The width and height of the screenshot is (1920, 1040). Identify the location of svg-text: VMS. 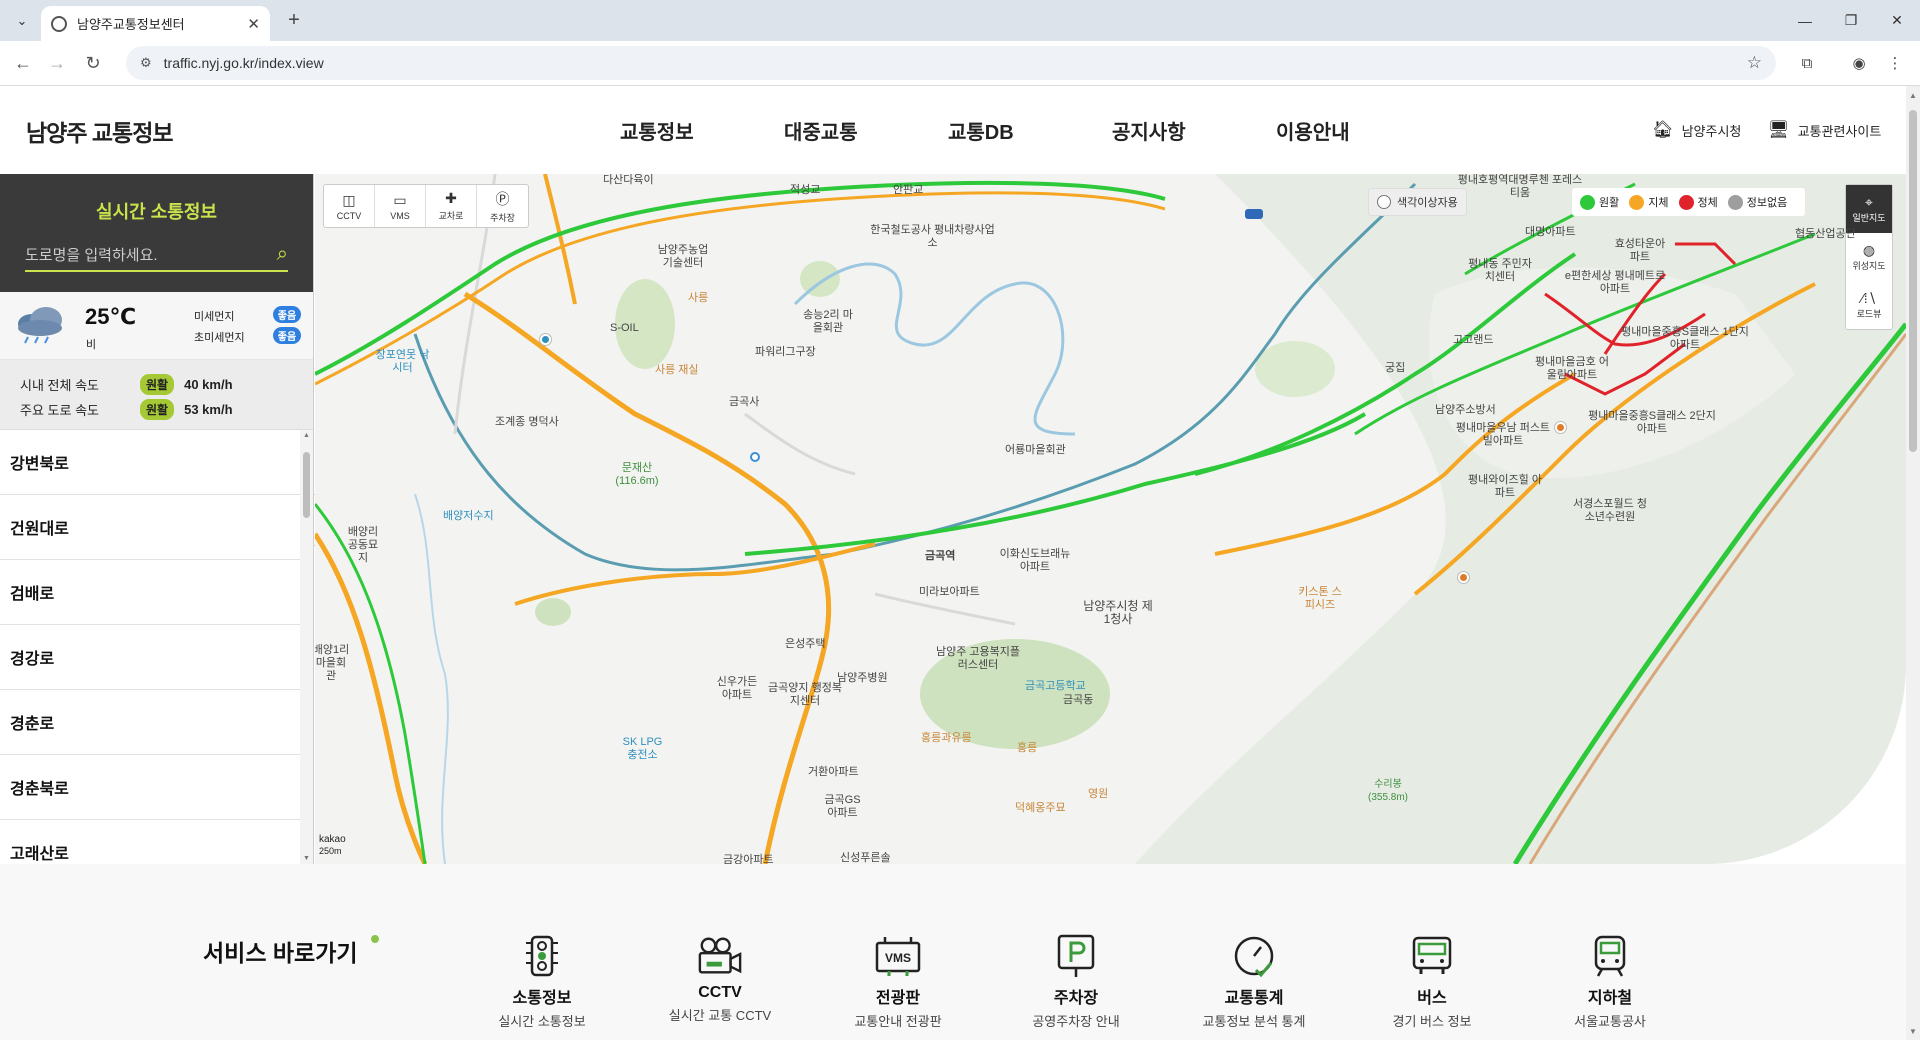
(898, 958).